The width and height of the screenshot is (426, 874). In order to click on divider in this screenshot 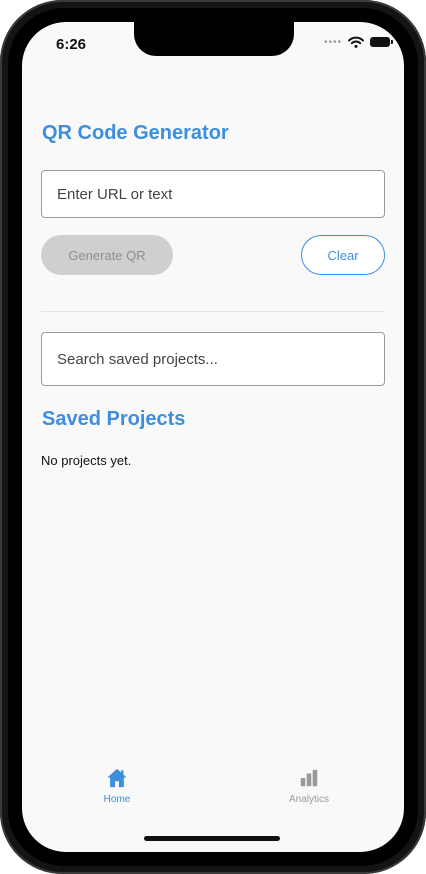, I will do `click(213, 311)`.